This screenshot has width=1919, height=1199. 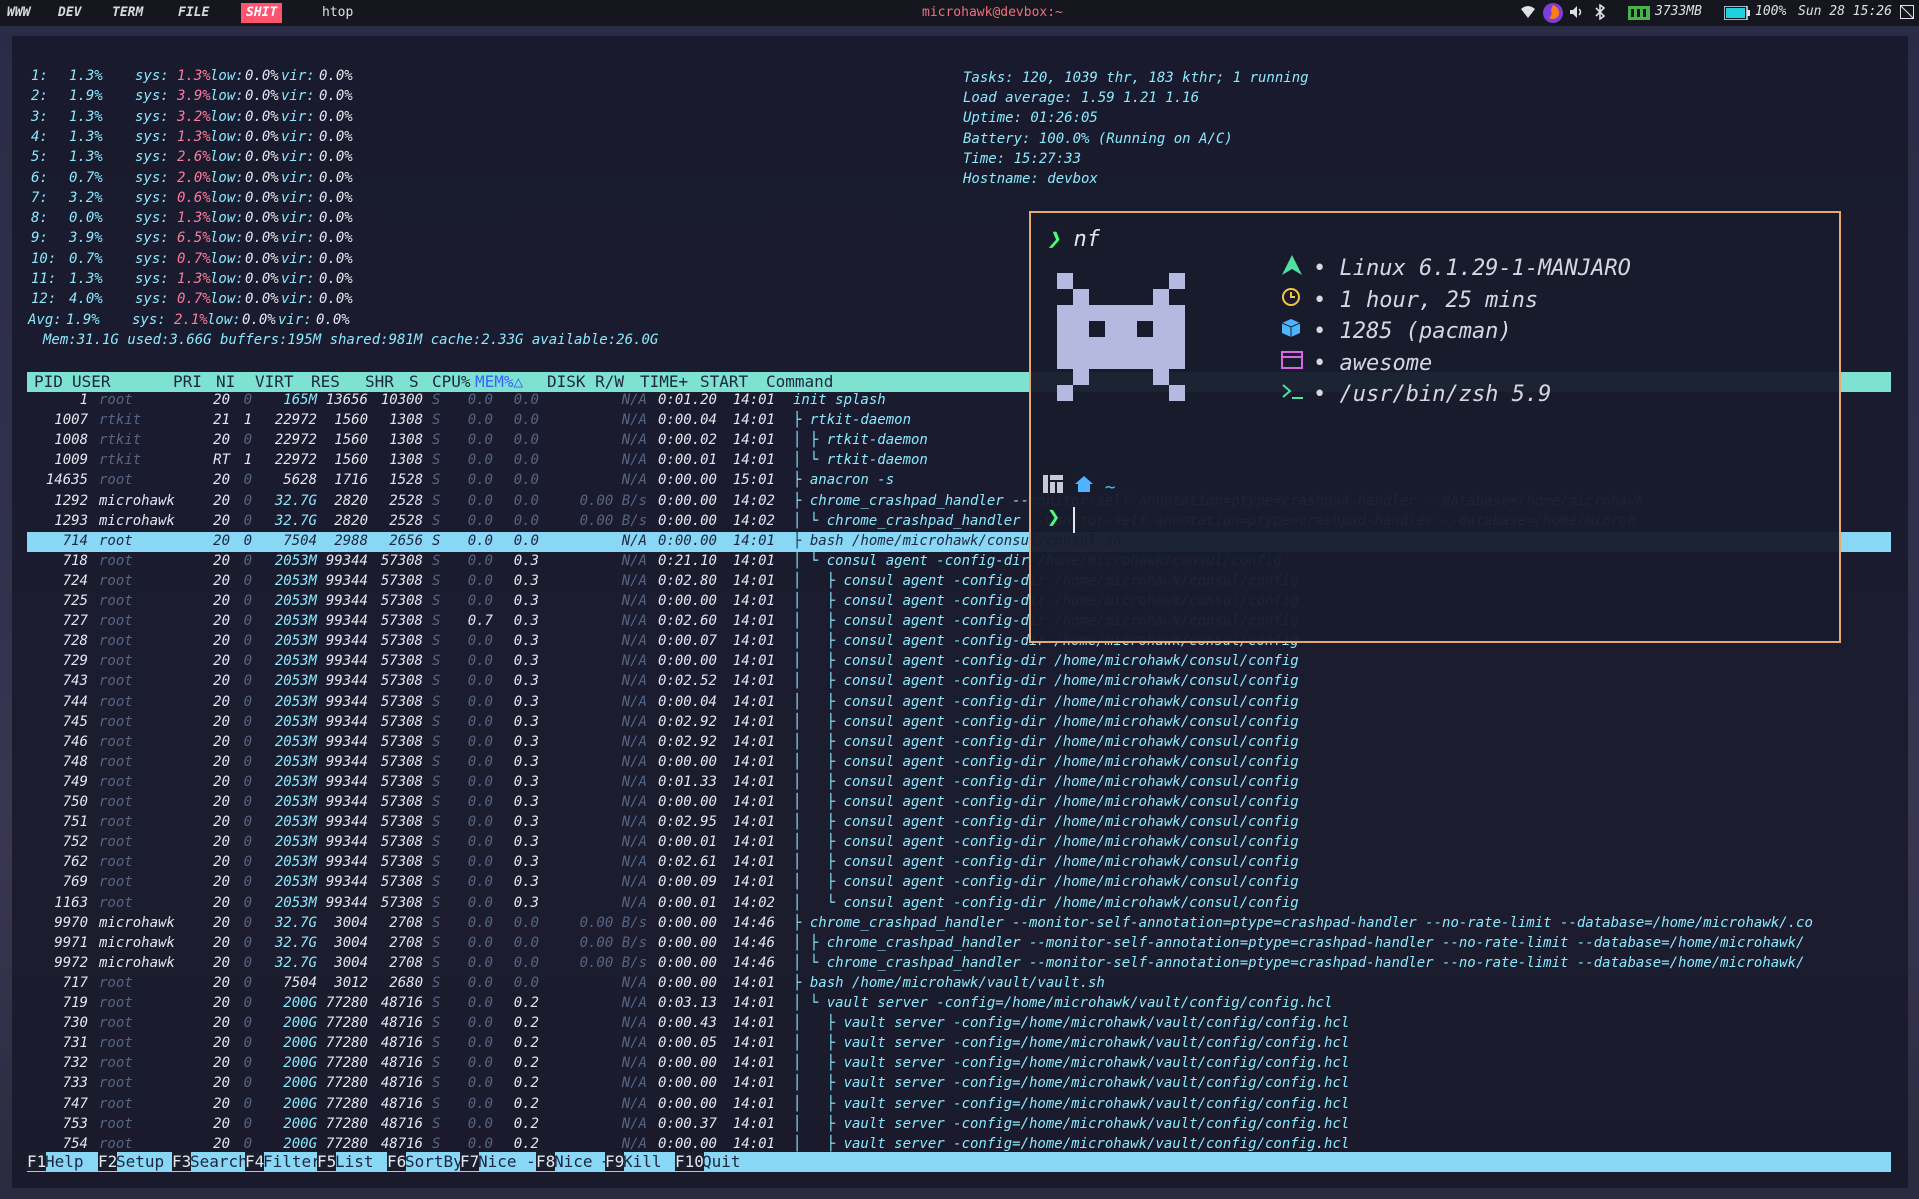 I want to click on fkey-label: List, so click(x=354, y=1161).